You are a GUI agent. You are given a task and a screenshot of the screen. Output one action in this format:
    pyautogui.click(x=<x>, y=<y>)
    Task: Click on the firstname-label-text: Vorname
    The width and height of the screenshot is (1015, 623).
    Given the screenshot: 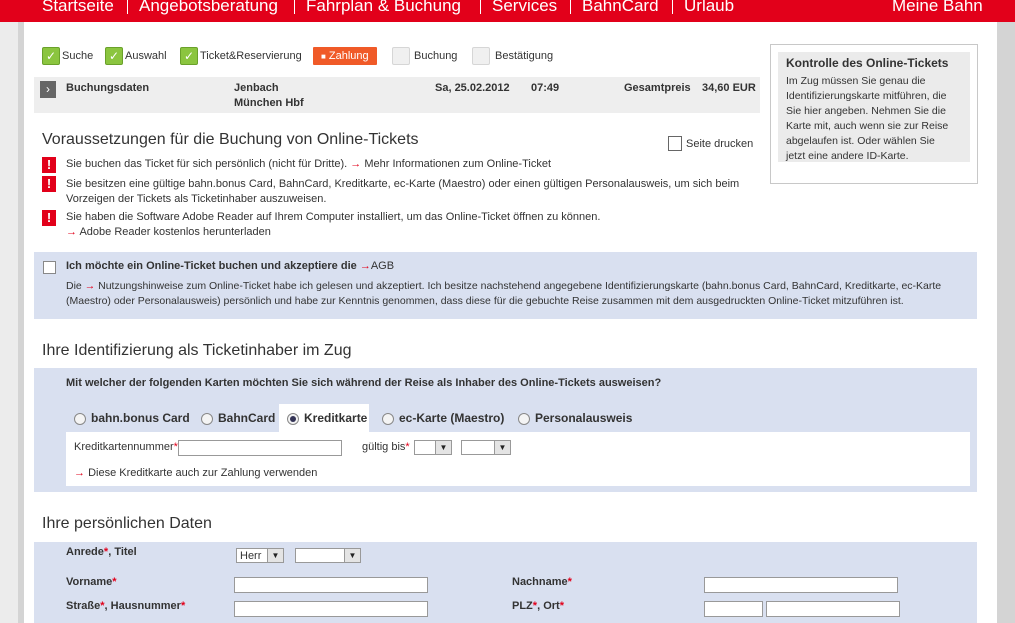 What is the action you would take?
    pyautogui.click(x=89, y=582)
    